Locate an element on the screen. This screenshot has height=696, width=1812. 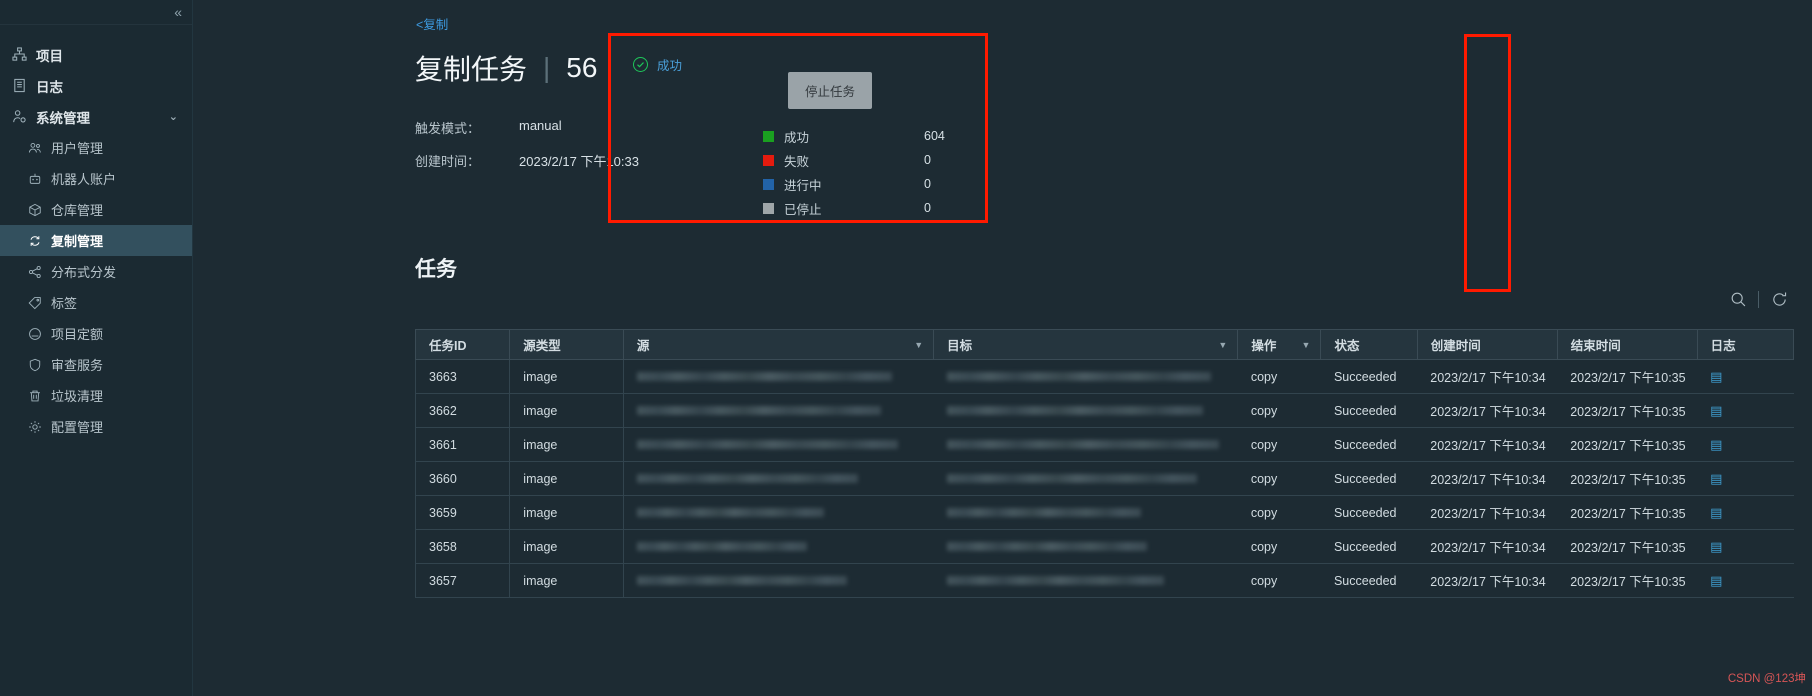
cell-end-time: 2023/2/17 下午10:35 is located at coordinates (1627, 580).